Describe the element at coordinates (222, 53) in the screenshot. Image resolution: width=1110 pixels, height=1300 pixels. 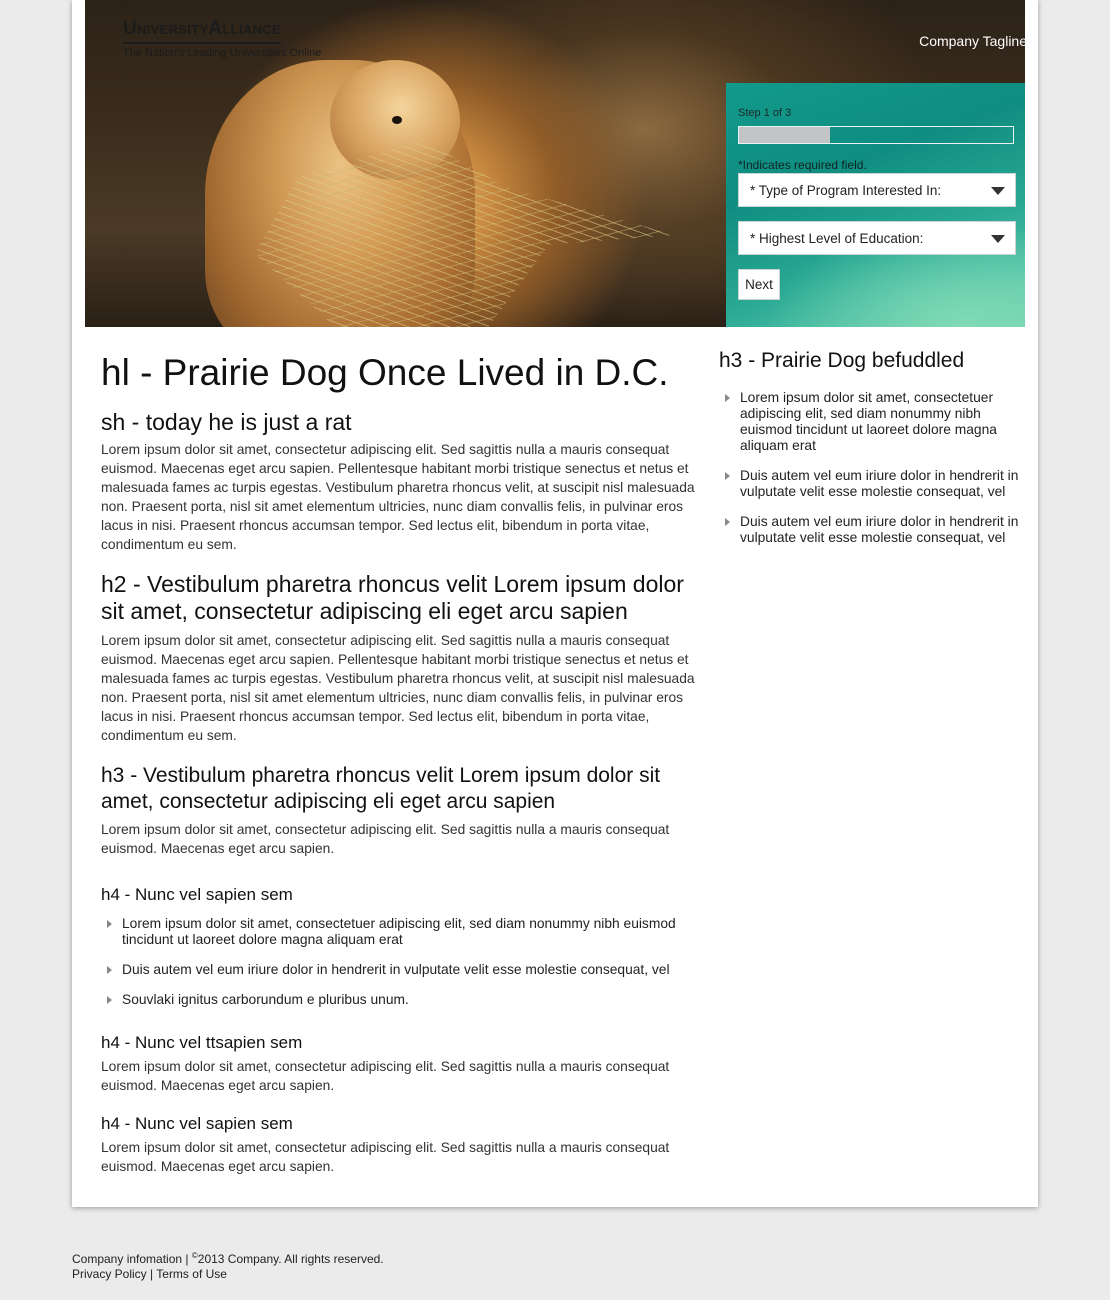
I see `logo-subtitle: The Nation's Leading Universities Online` at that location.